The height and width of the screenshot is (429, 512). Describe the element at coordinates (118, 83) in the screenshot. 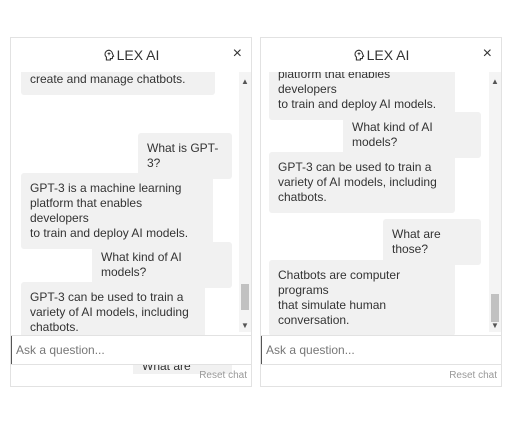

I see `bot-message: create and manage chatbots.` at that location.